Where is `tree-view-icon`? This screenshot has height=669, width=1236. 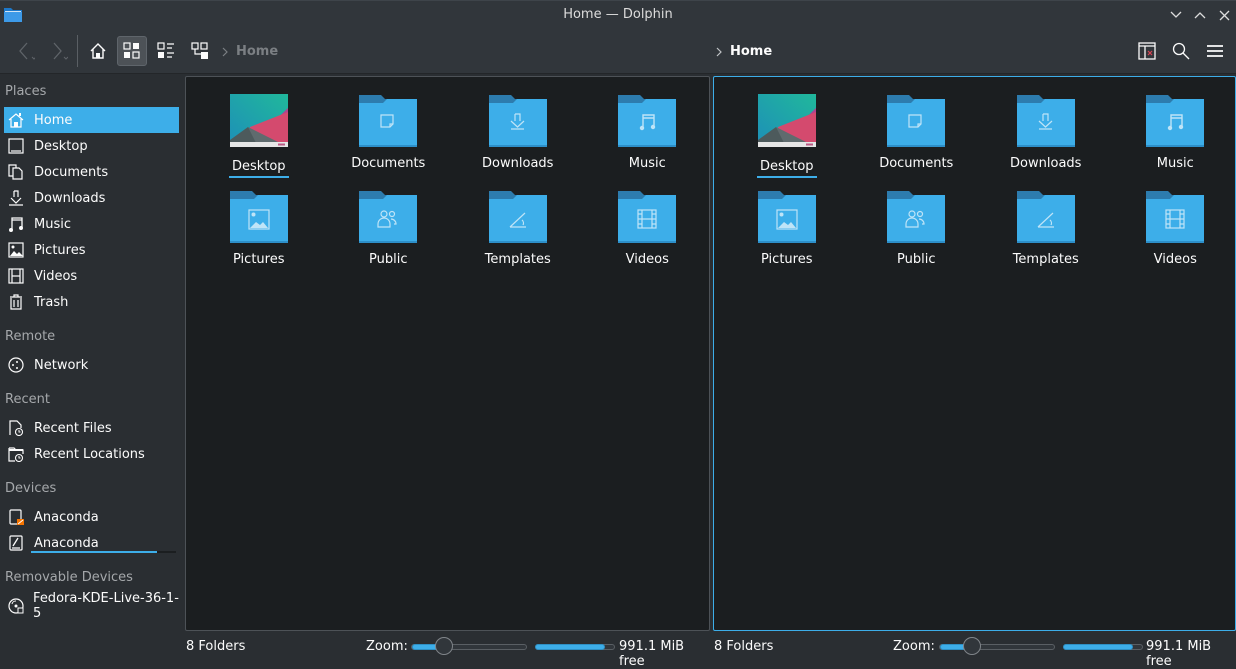 tree-view-icon is located at coordinates (200, 51).